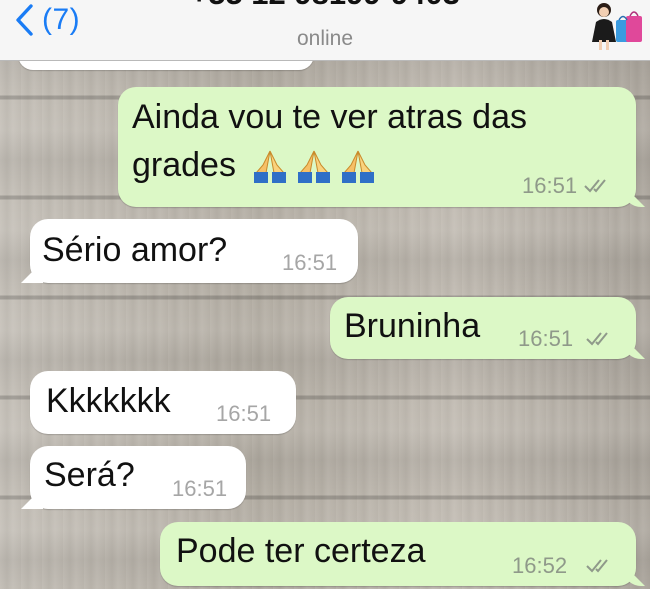 The width and height of the screenshot is (650, 589). What do you see at coordinates (108, 401) in the screenshot?
I see `message-text: Kkkkkkk` at bounding box center [108, 401].